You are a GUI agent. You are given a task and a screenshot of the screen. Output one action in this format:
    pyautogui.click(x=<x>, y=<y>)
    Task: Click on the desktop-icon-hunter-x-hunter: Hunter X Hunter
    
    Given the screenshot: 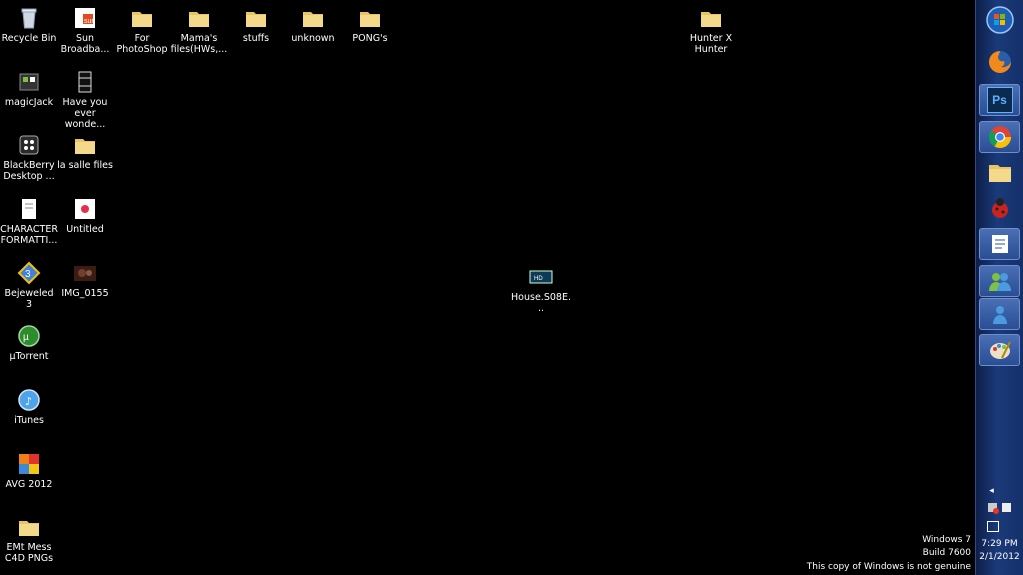 What is the action you would take?
    pyautogui.click(x=711, y=30)
    